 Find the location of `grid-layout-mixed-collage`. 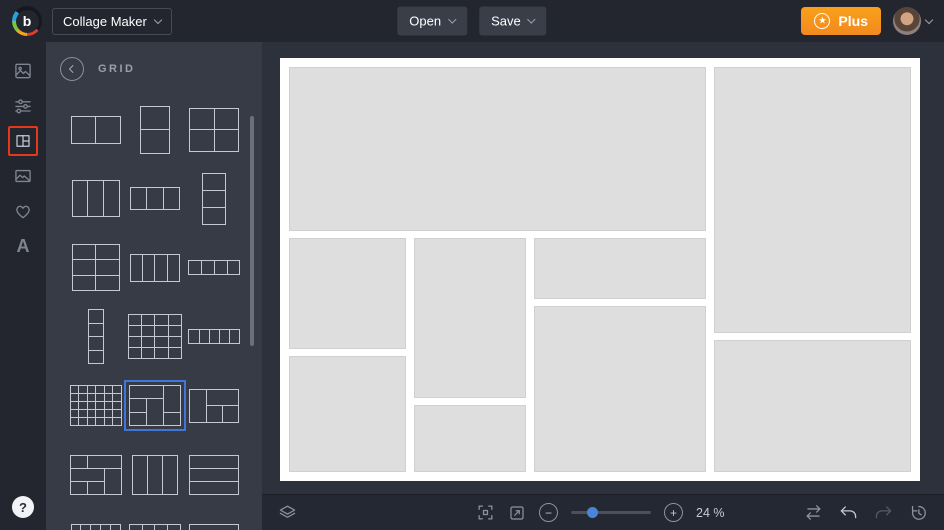

grid-layout-mixed-collage is located at coordinates (154, 405).